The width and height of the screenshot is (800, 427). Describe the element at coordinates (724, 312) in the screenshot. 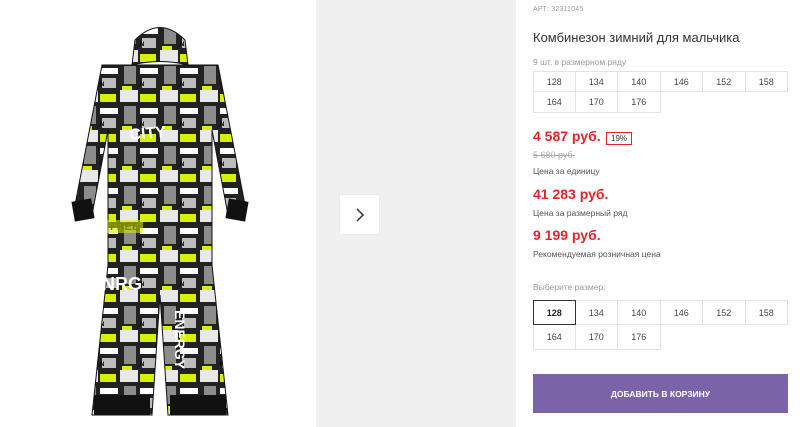

I see `size-option: 152` at that location.